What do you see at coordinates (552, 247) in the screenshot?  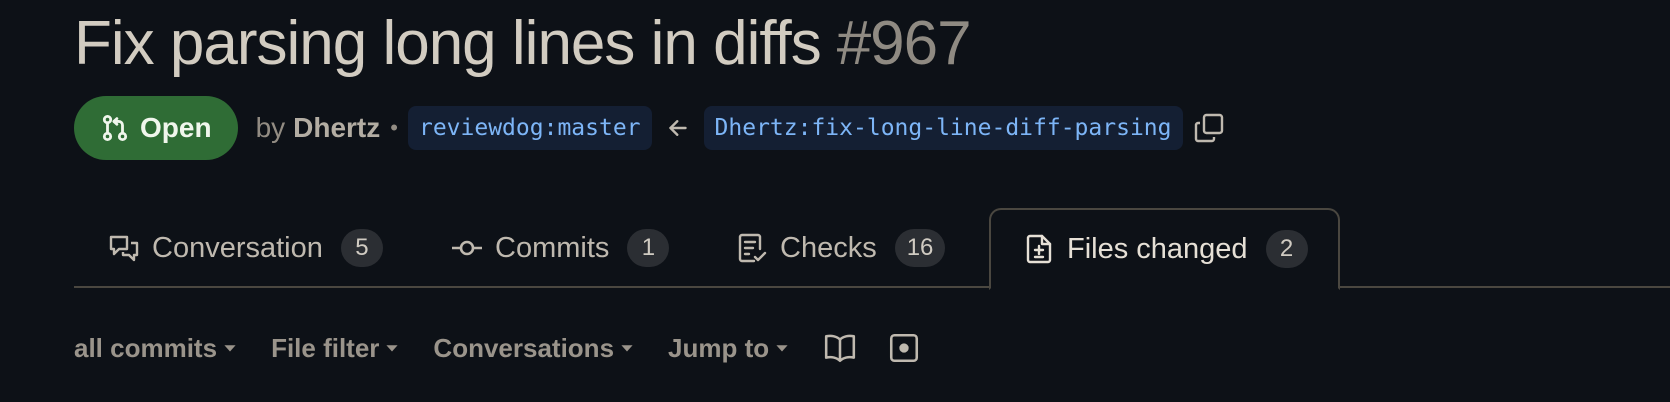 I see `tab-label: Commits` at bounding box center [552, 247].